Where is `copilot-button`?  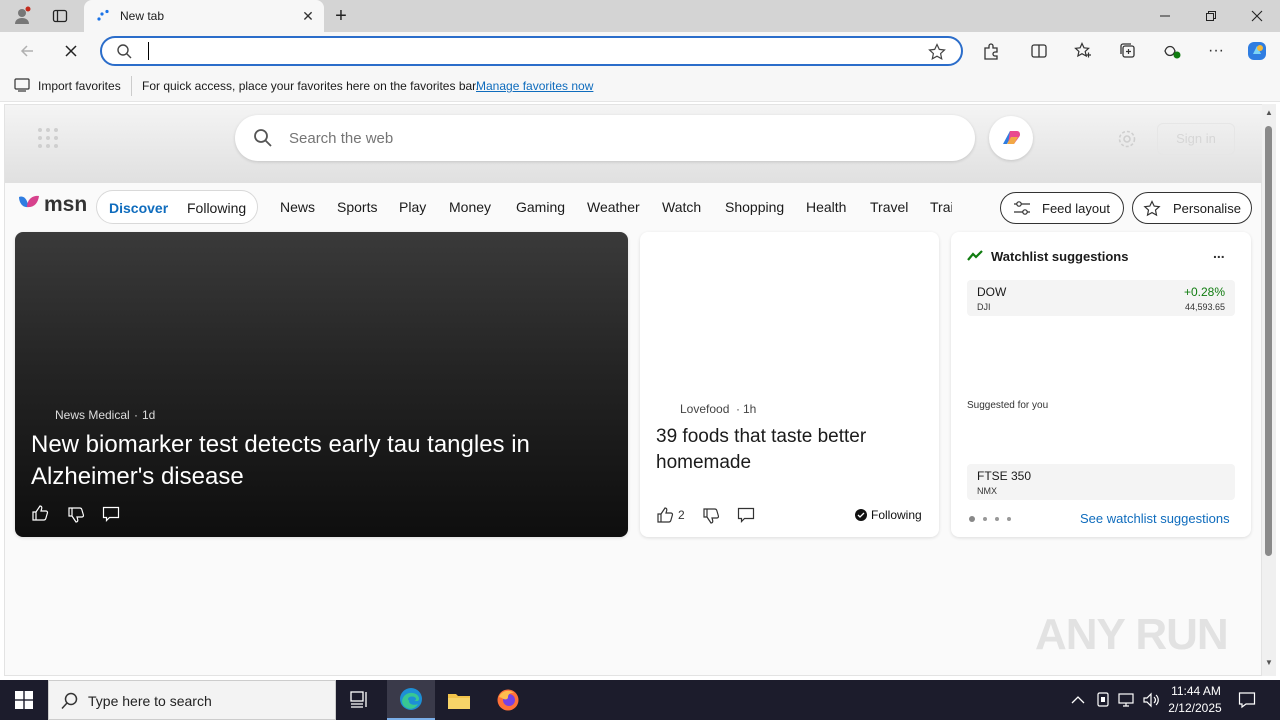 copilot-button is located at coordinates (1011, 138).